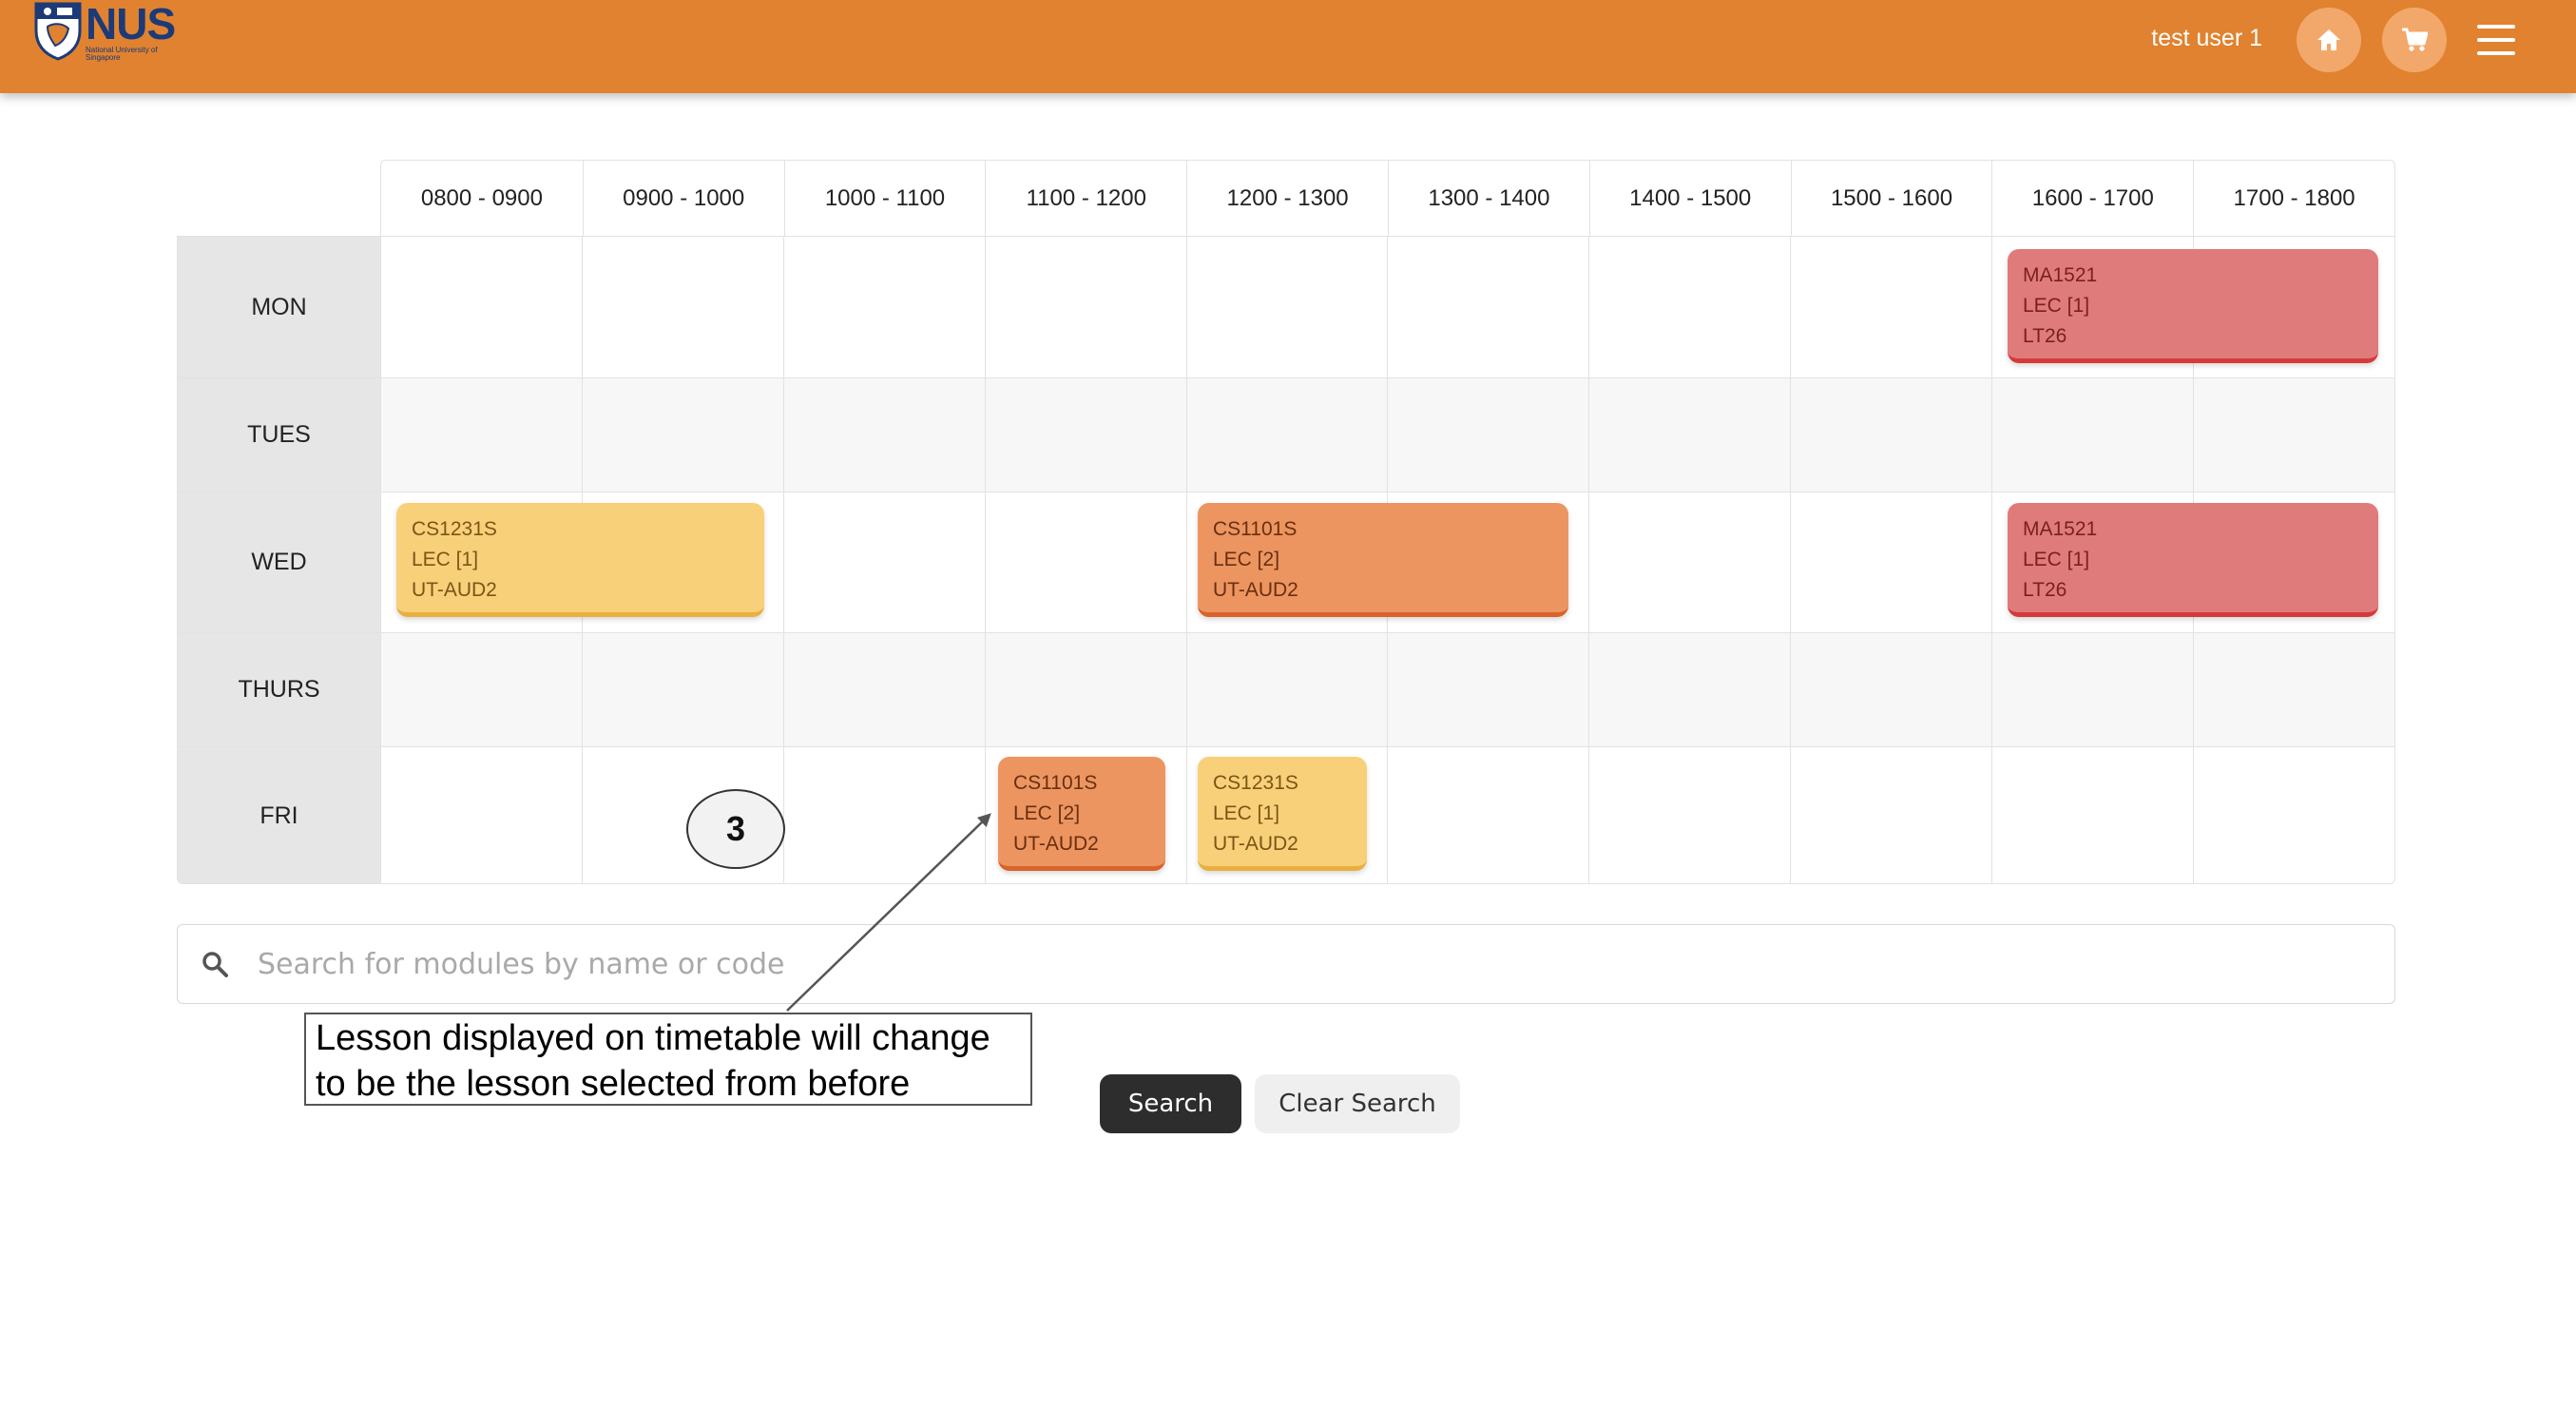 This screenshot has height=1409, width=2576. I want to click on day-row-tues: TUES, so click(1286, 435).